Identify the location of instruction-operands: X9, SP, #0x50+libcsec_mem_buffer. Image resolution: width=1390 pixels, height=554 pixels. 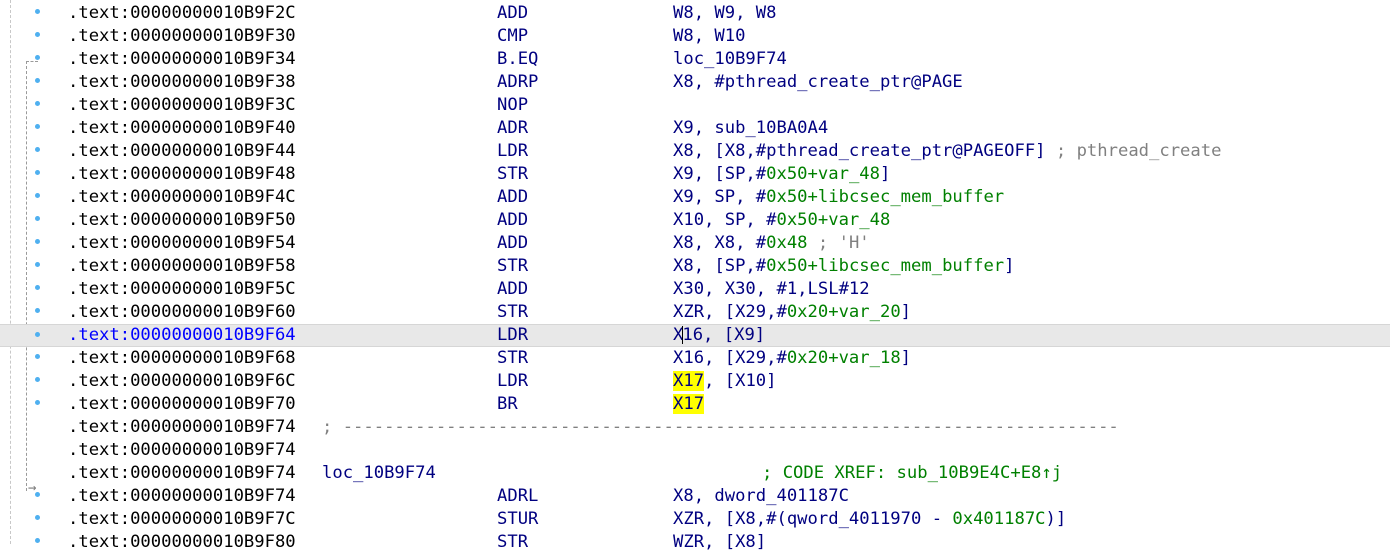
(838, 197).